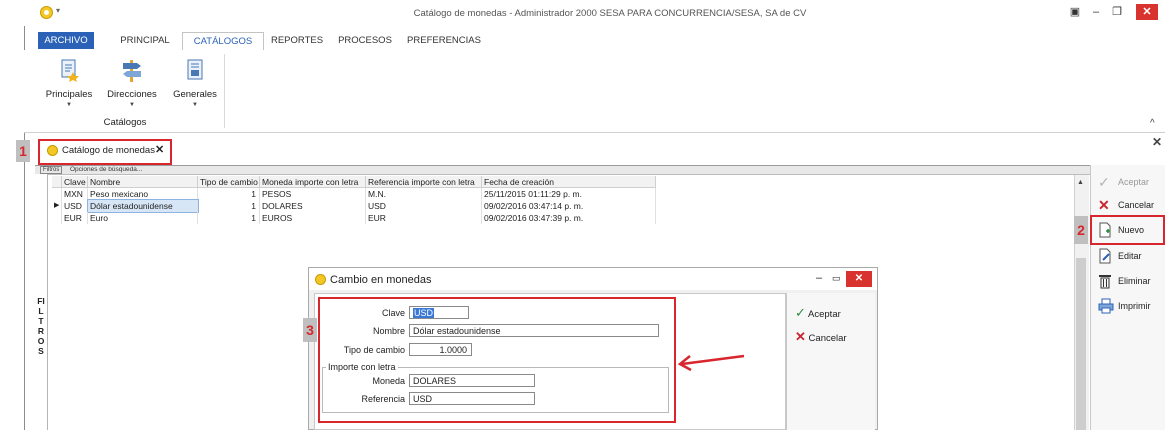  What do you see at coordinates (75, 182) in the screenshot?
I see `column-header-clave: Clave` at bounding box center [75, 182].